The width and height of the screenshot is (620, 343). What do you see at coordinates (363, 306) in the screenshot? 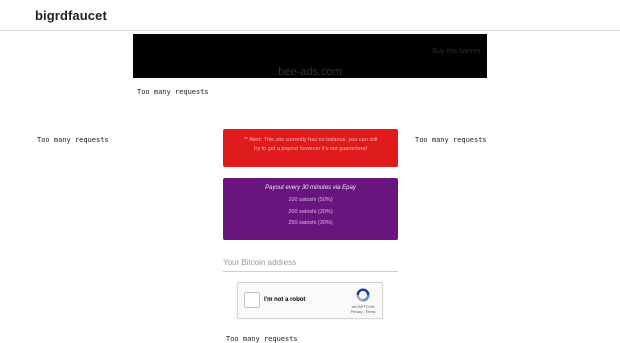
I see `recaptcha-brand: reCAPTCHA` at bounding box center [363, 306].